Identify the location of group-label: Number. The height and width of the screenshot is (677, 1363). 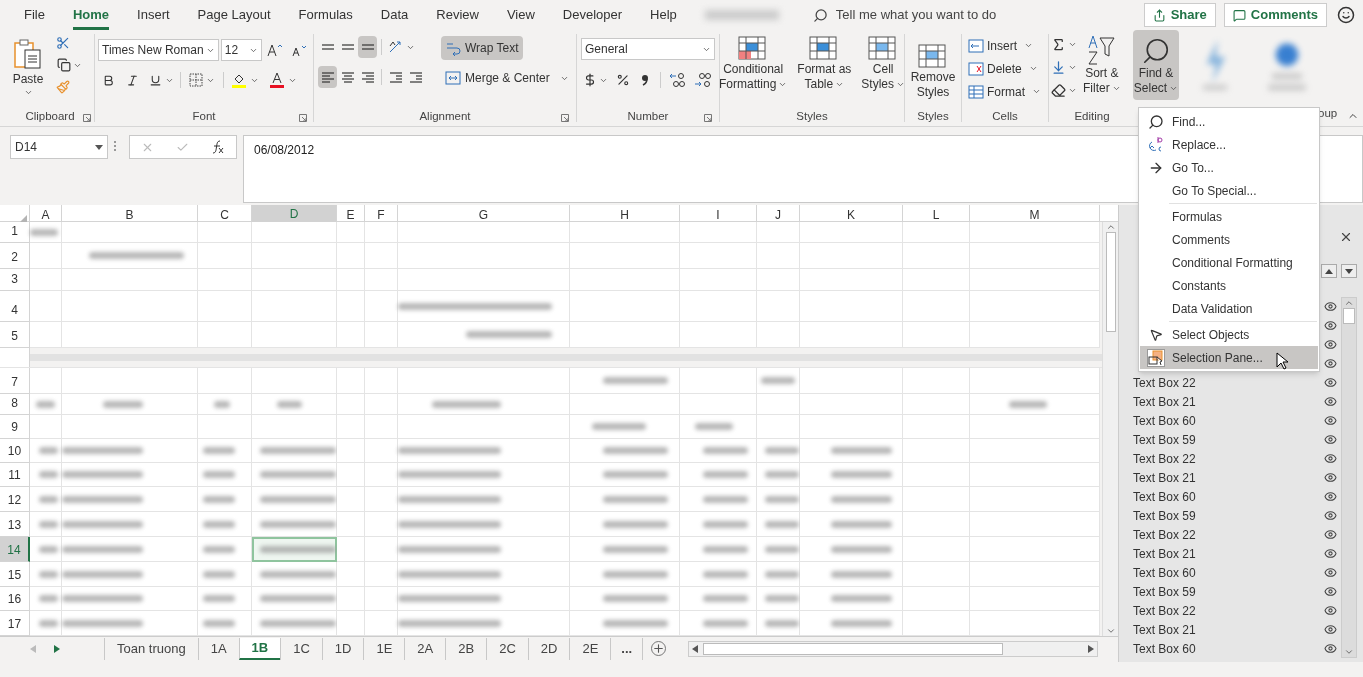
(648, 117).